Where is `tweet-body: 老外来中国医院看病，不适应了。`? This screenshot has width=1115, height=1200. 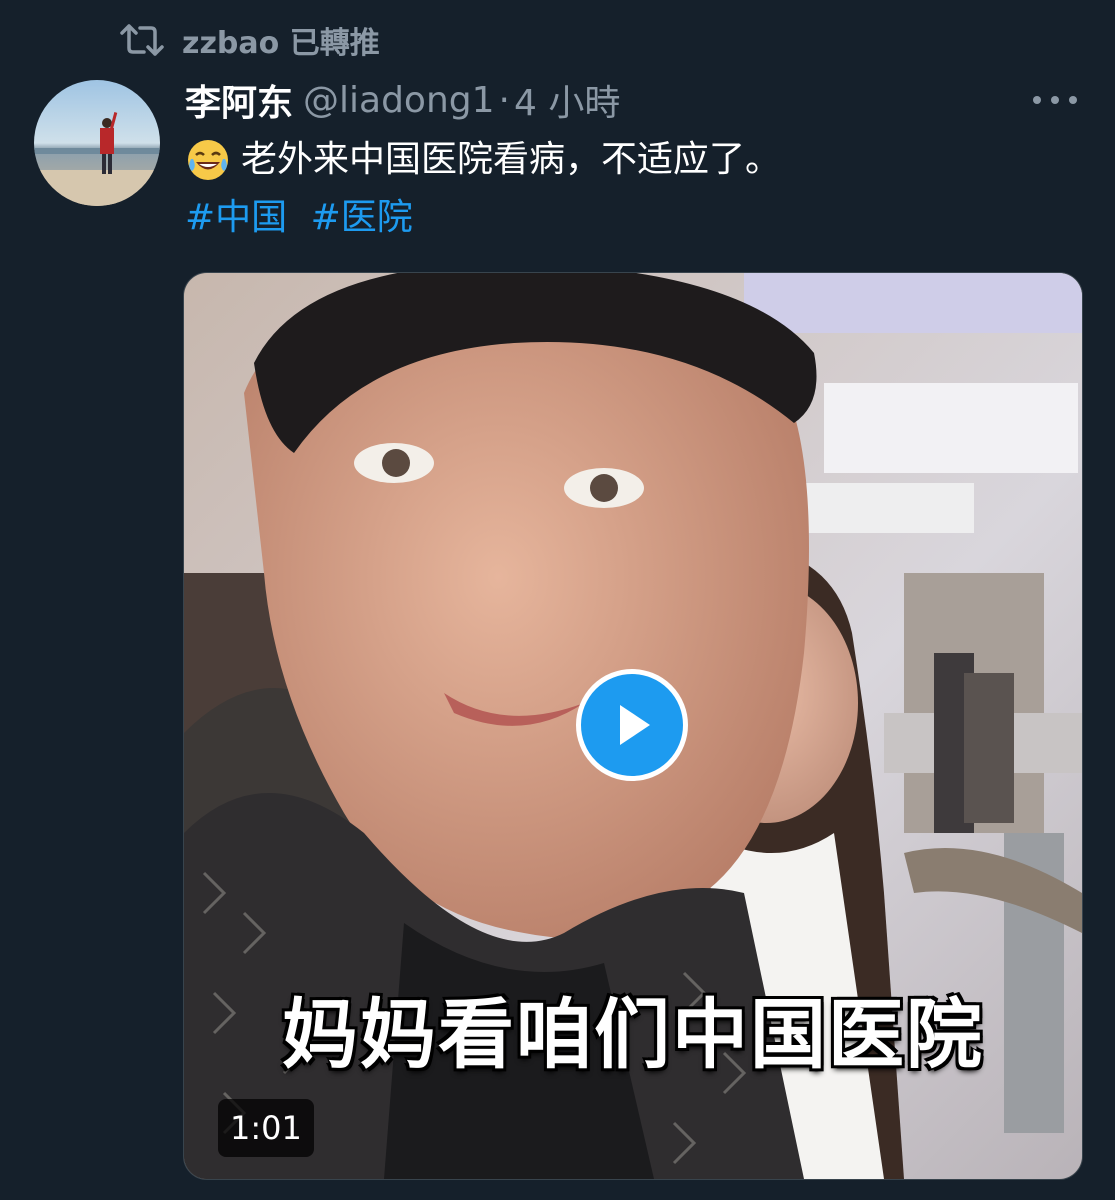
tweet-body: 老外来中国医院看病，不适应了。 is located at coordinates (511, 159).